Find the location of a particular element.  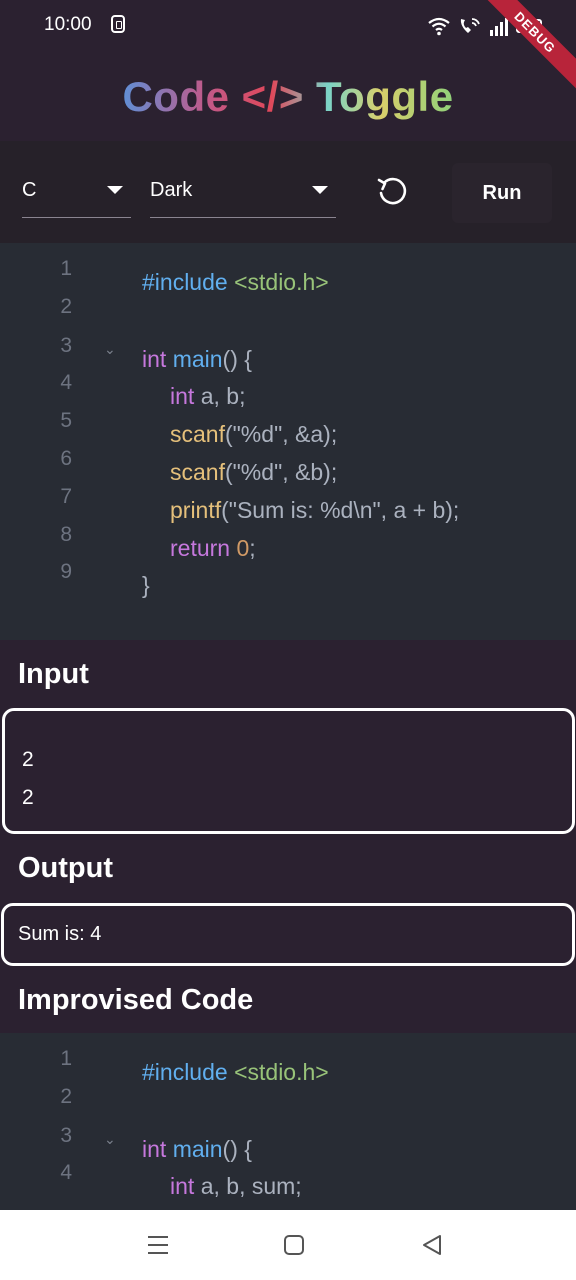

battery-icon is located at coordinates (529, 26).